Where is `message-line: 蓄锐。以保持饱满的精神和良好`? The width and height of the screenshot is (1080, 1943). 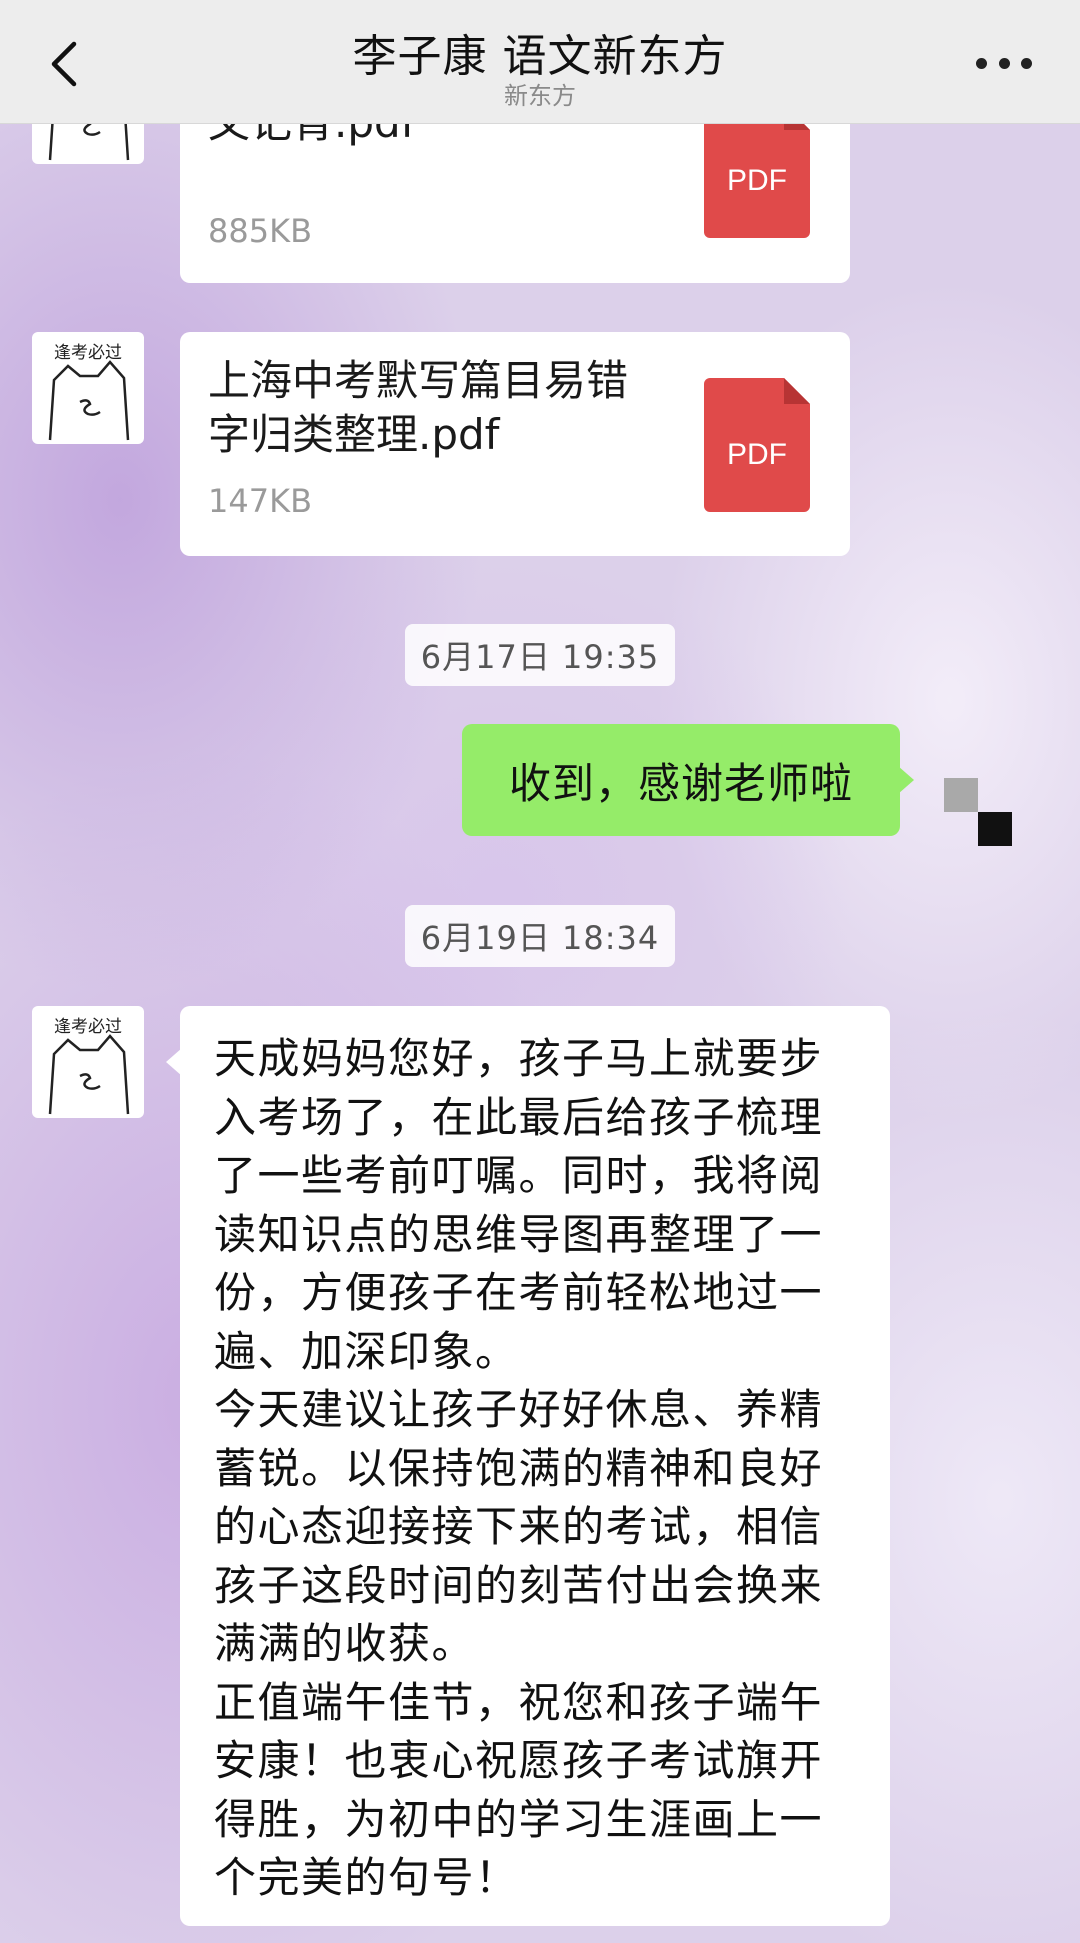 message-line: 蓄锐。以保持饱满的精神和良好 is located at coordinates (519, 1468).